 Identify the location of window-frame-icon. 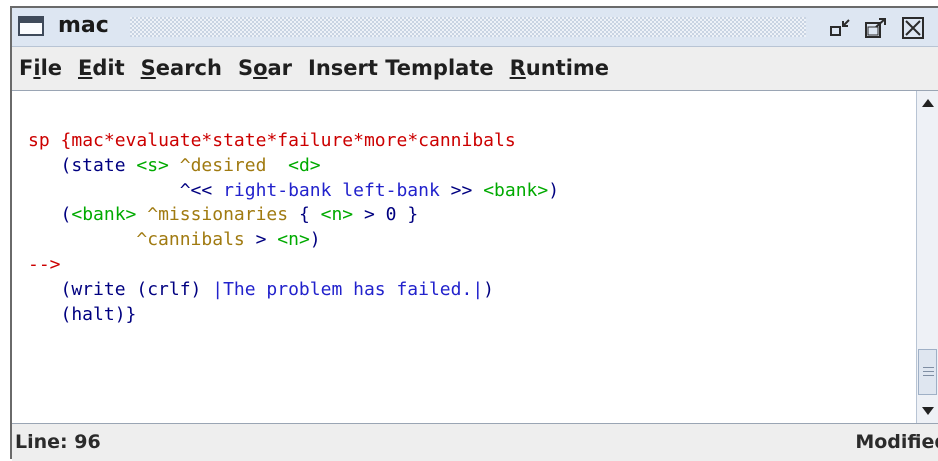
(31, 26).